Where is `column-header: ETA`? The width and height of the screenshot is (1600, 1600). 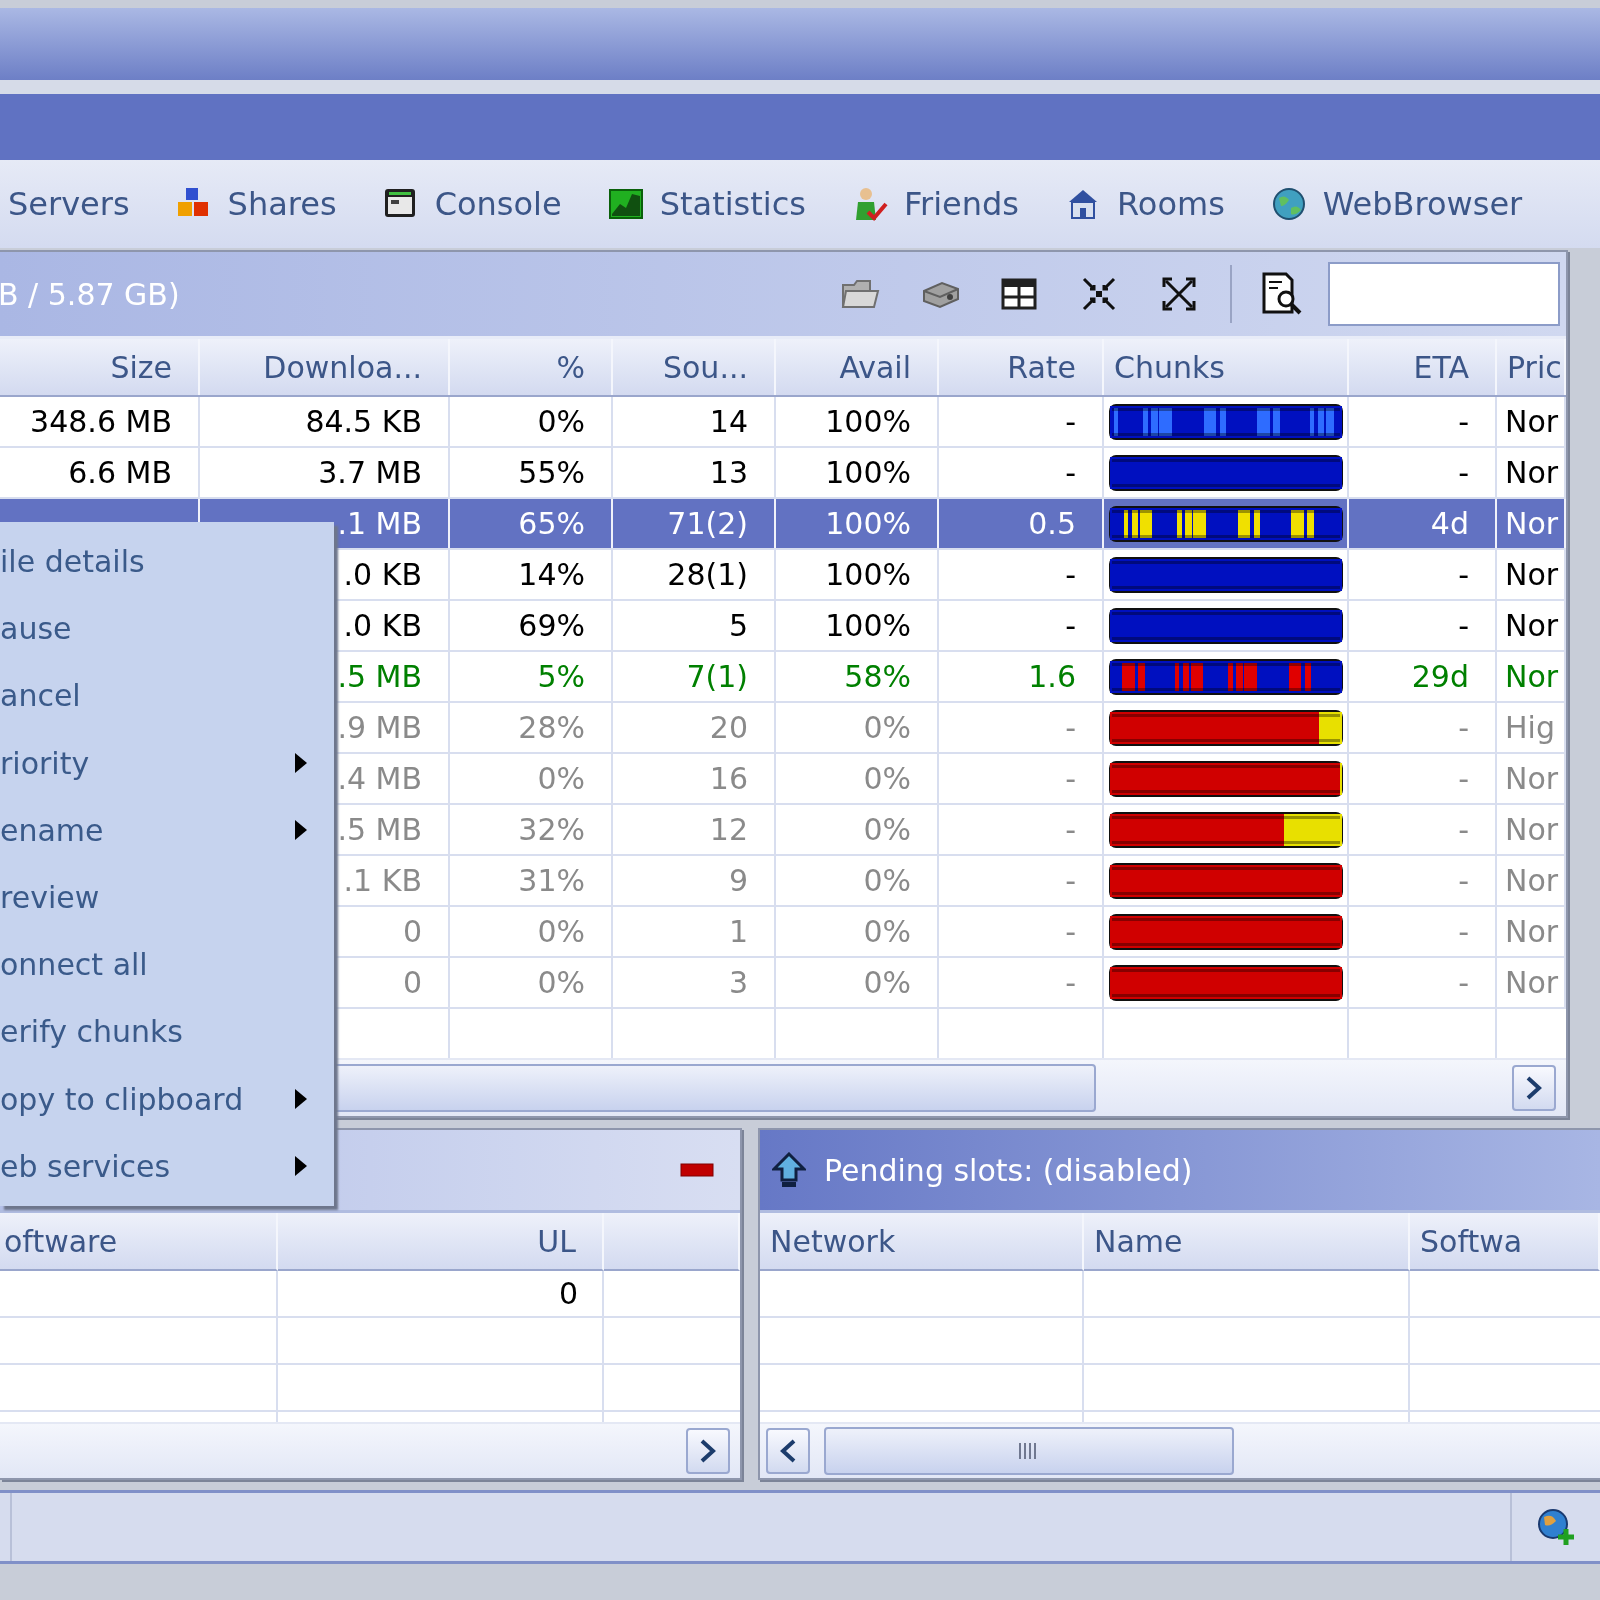 column-header: ETA is located at coordinates (1423, 367).